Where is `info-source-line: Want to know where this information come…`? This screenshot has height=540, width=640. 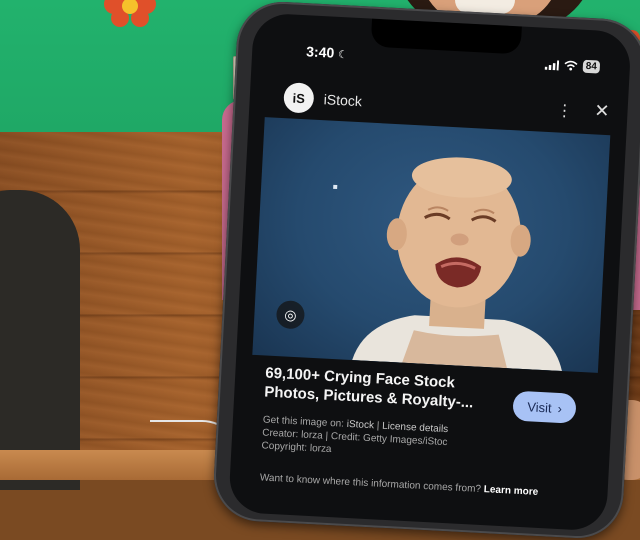
info-source-line: Want to know where this information come… is located at coordinates (399, 485).